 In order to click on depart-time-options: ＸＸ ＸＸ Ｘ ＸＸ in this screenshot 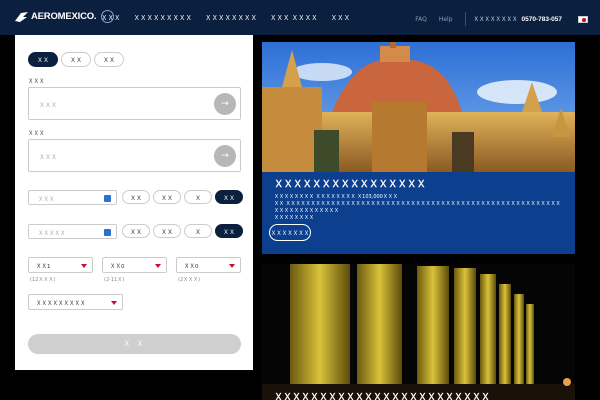, I will do `click(184, 197)`.